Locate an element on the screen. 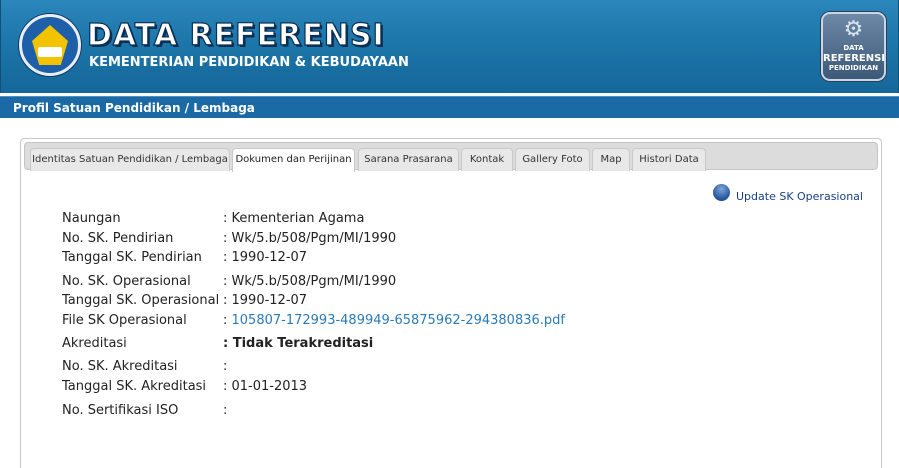 The width and height of the screenshot is (899, 468). tab-map: Map is located at coordinates (611, 159).